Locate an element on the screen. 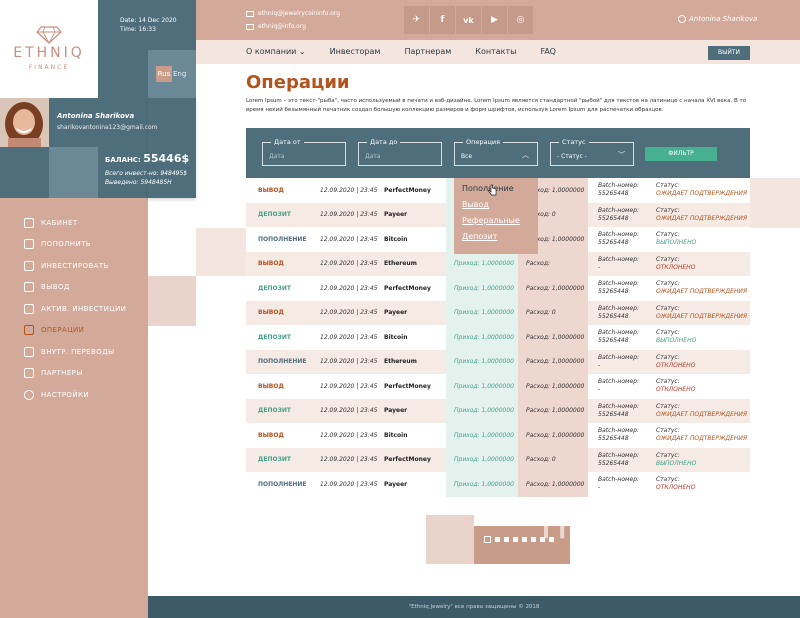 This screenshot has width=800, height=618. envelope-icon is located at coordinates (250, 26).